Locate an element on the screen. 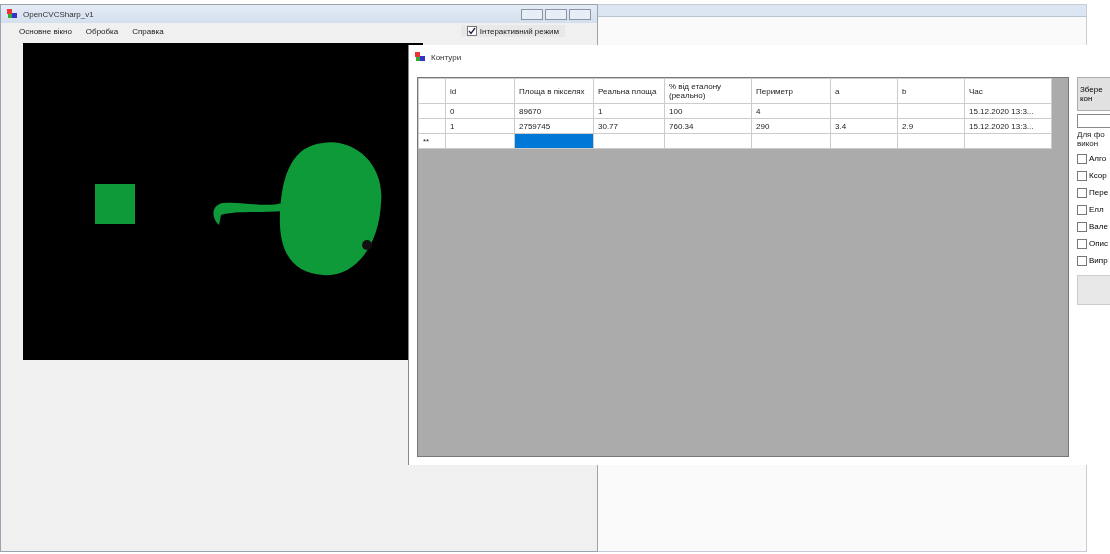  column-header: Площа в пікселях is located at coordinates (554, 91).